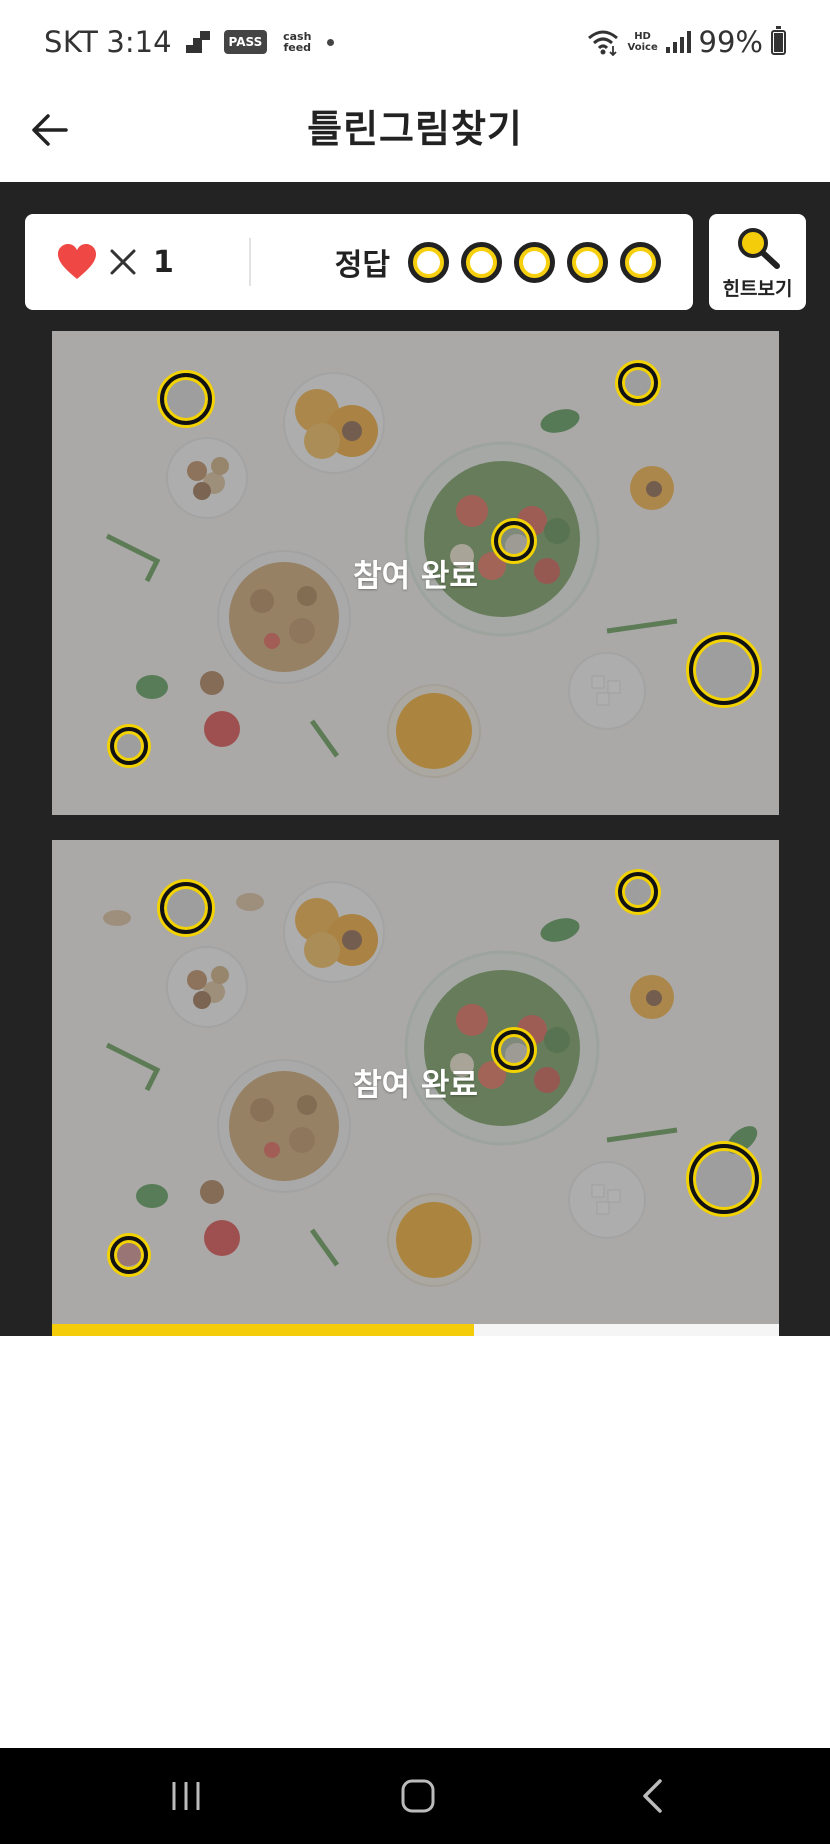 This screenshot has width=830, height=1844. I want to click on system-back-button, so click(652, 1796).